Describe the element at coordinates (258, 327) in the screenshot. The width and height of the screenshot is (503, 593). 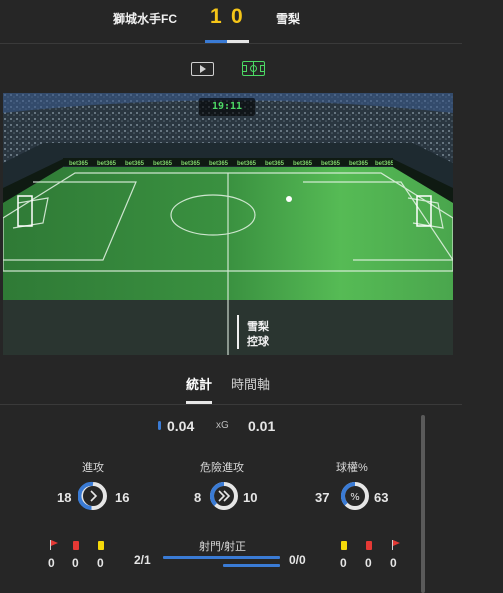
I see `possession-team: 雪梨` at that location.